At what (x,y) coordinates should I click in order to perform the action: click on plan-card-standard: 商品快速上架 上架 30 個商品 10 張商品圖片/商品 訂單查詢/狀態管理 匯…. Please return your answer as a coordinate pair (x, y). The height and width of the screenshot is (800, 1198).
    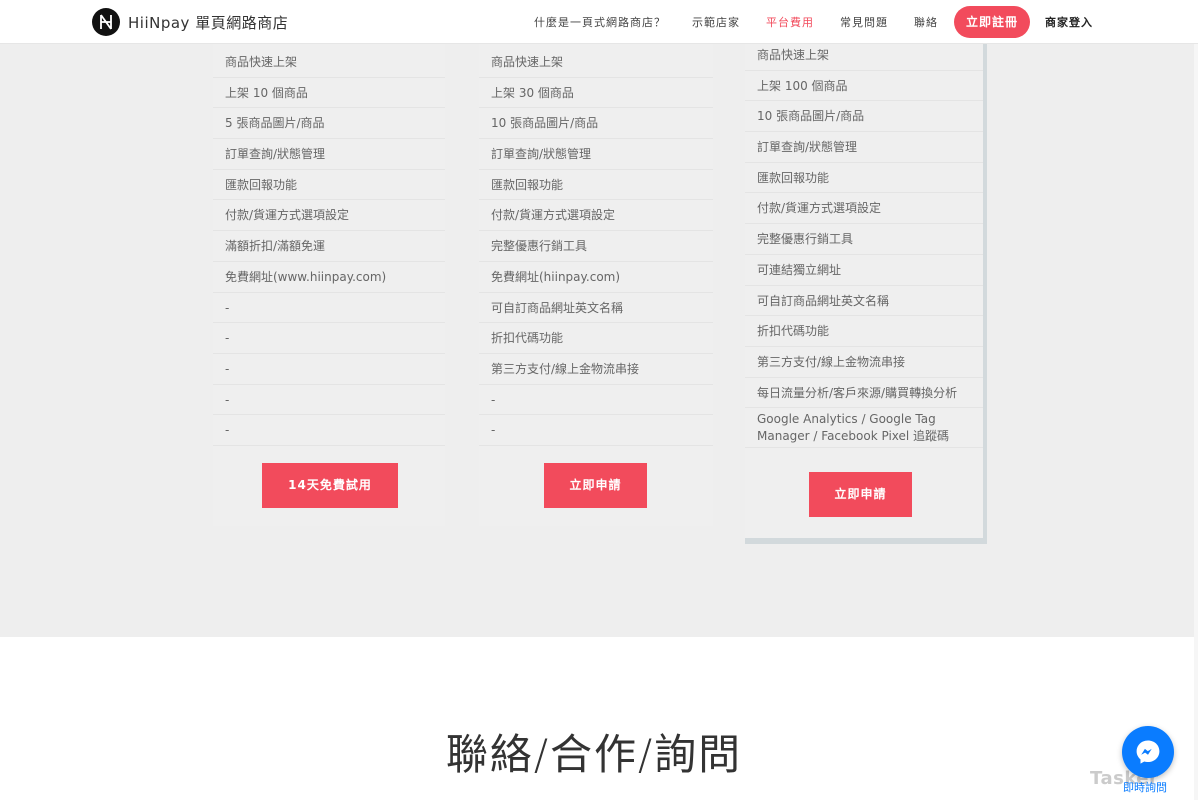
    Looking at the image, I should click on (596, 285).